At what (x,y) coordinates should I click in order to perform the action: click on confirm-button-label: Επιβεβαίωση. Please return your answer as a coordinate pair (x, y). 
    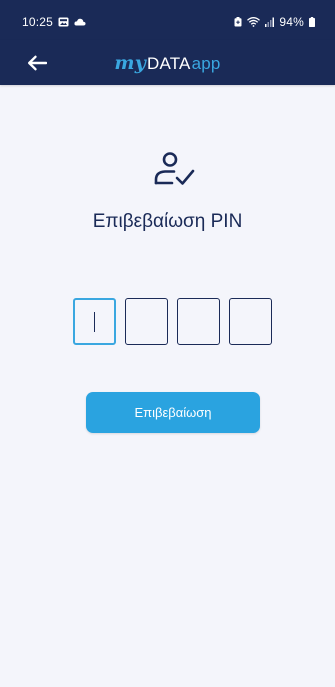
    Looking at the image, I should click on (173, 412).